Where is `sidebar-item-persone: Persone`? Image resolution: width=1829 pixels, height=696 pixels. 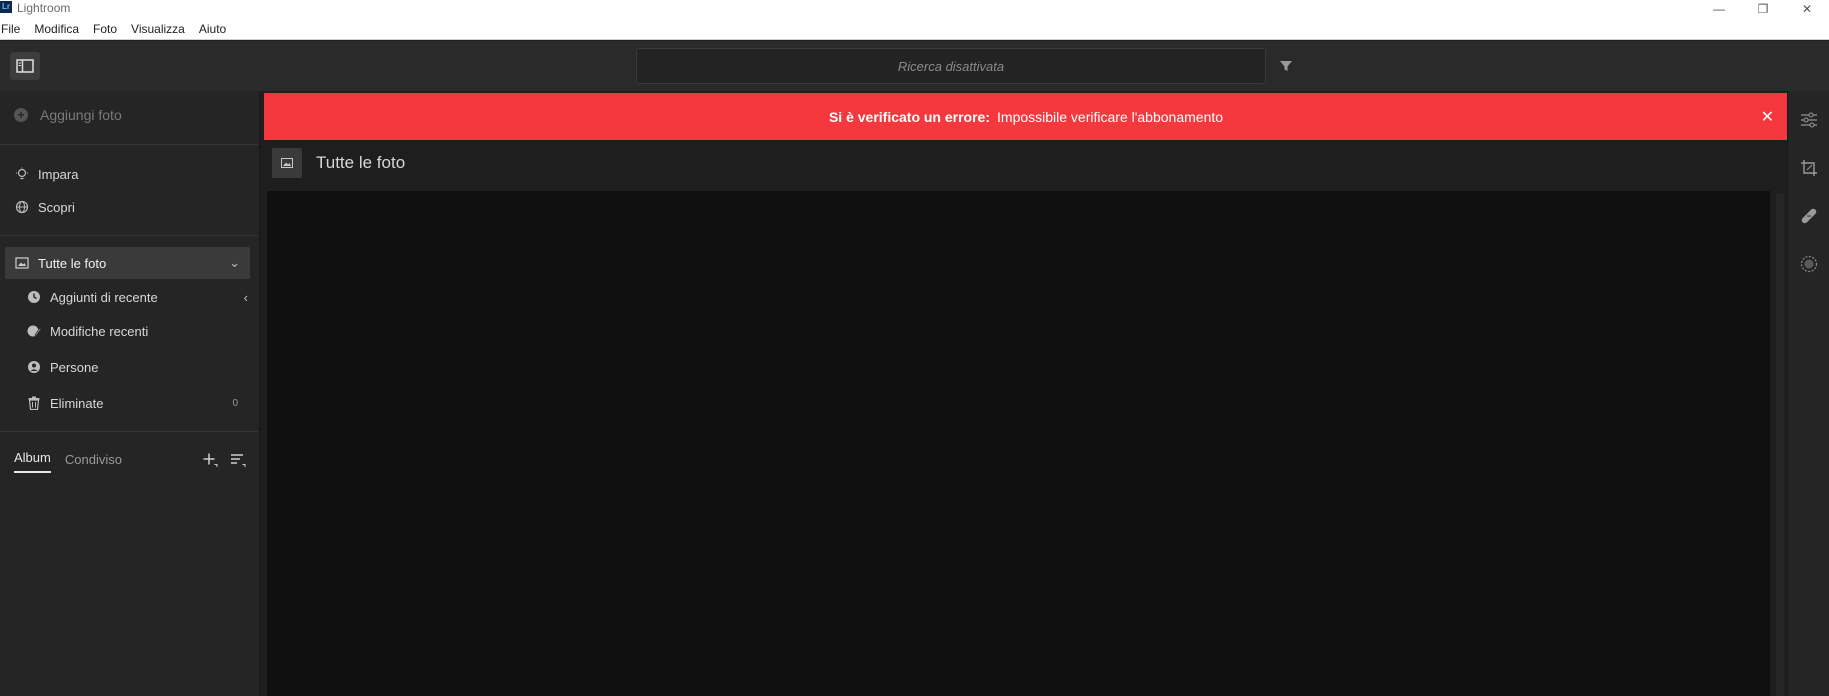 sidebar-item-persone: Persone is located at coordinates (129, 367).